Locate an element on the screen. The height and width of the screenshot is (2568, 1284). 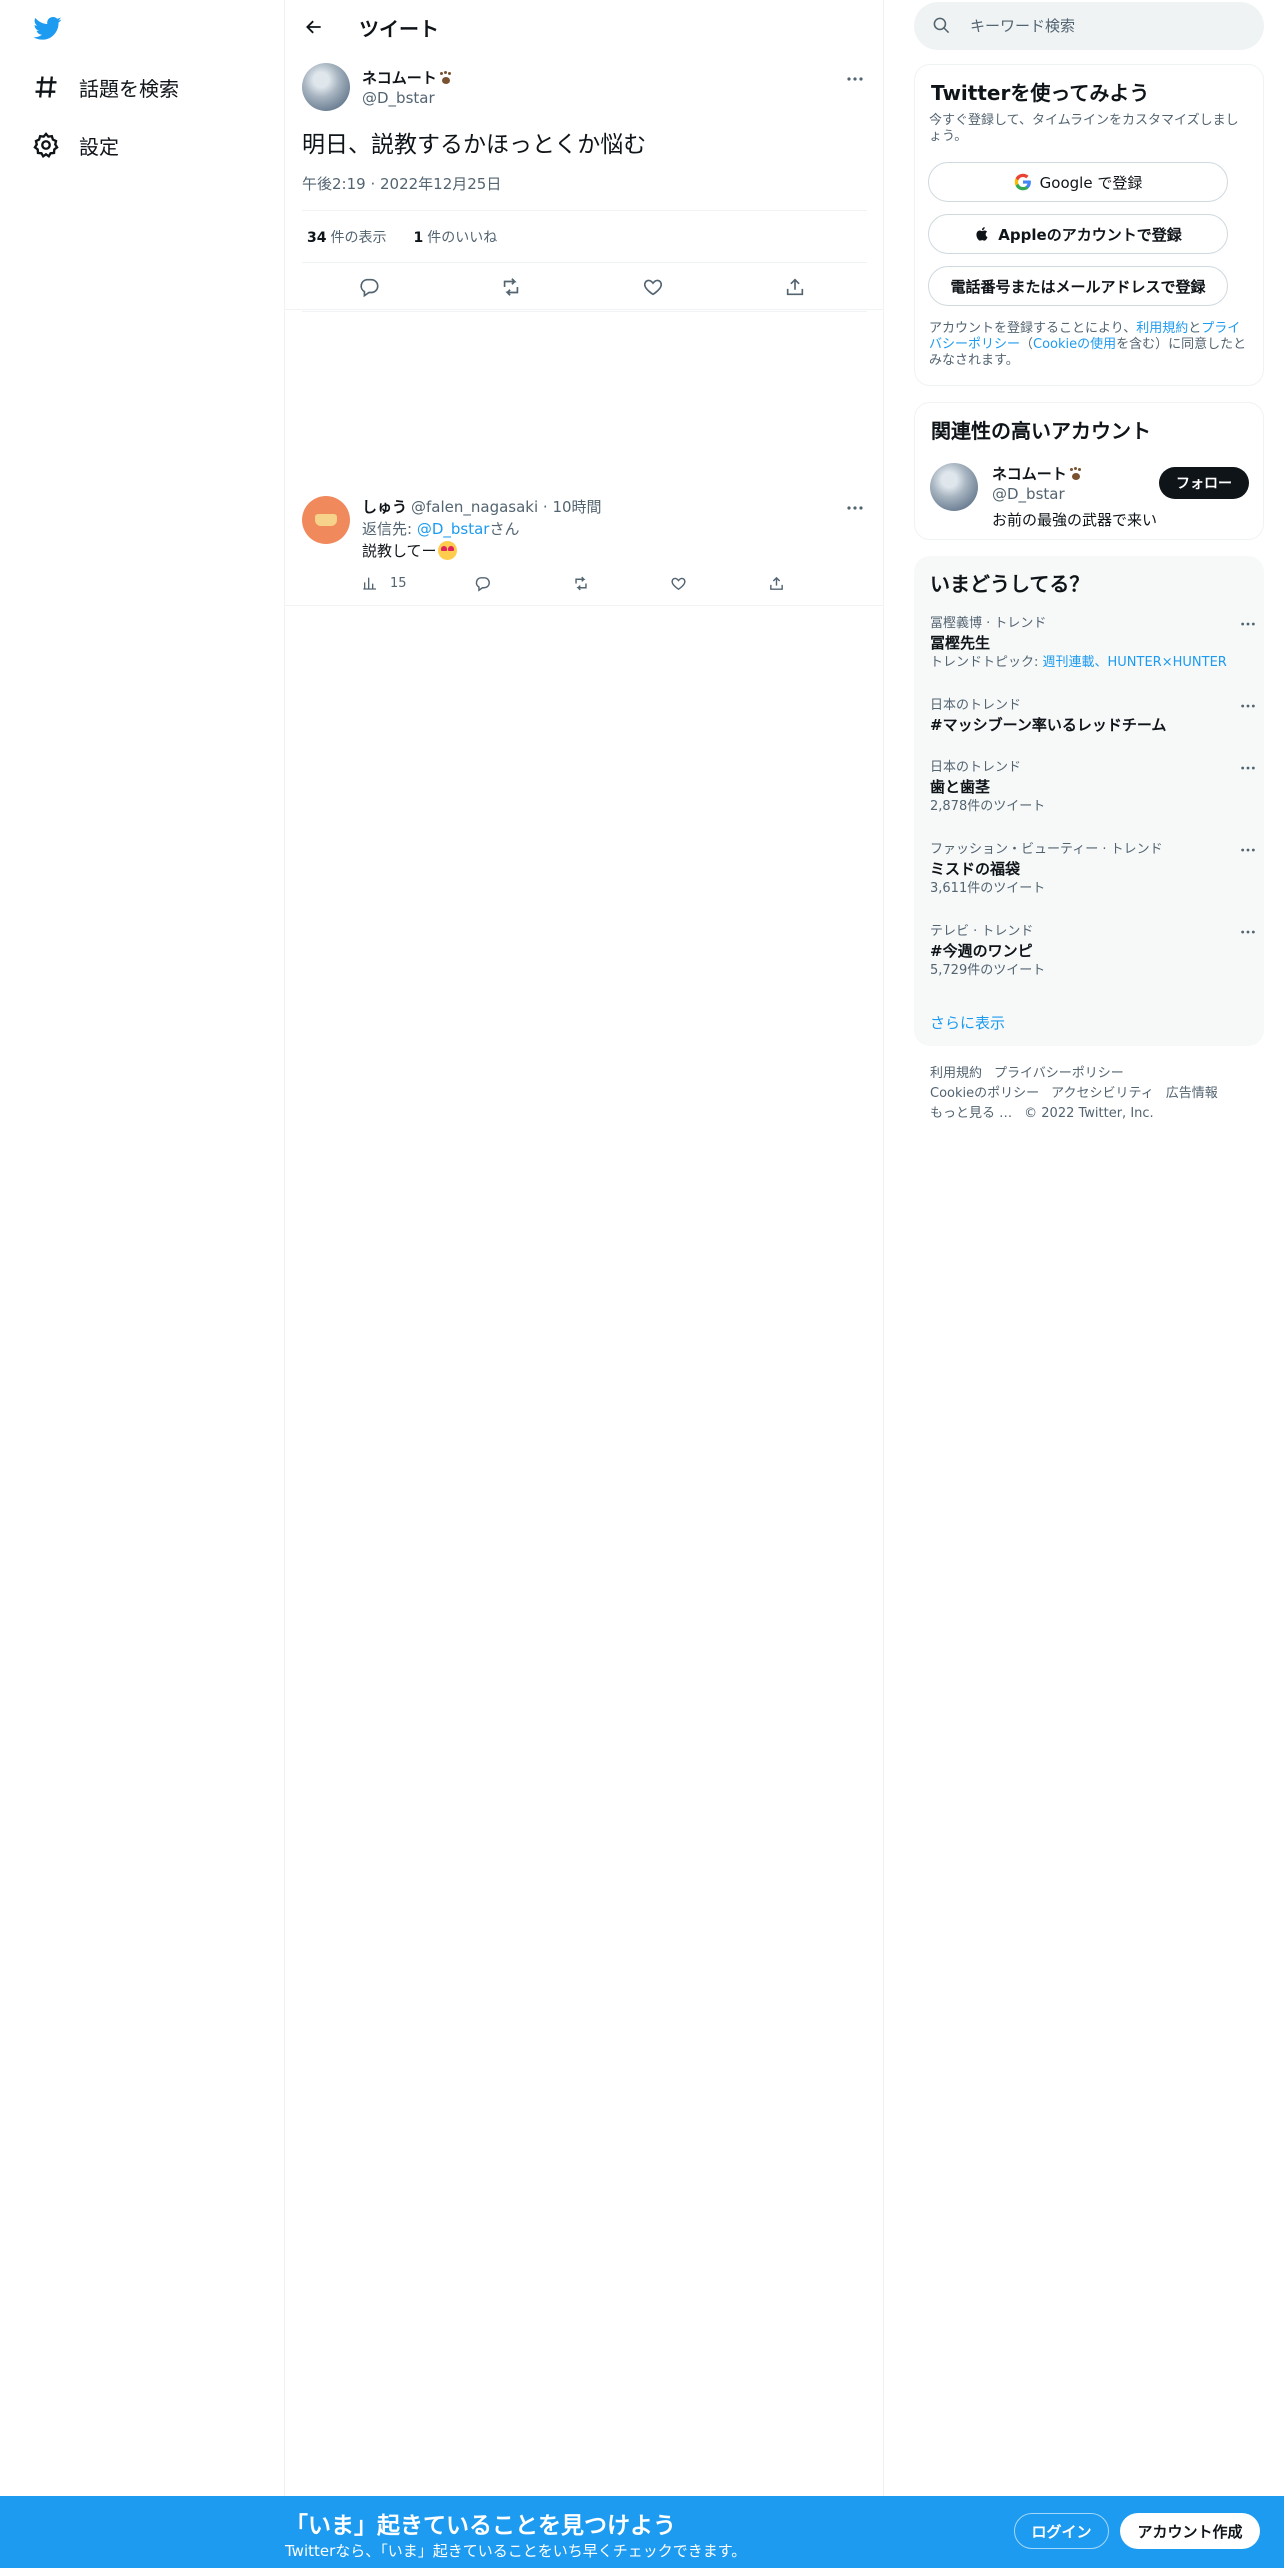
google-signup-button: Google で登録 is located at coordinates (1078, 182).